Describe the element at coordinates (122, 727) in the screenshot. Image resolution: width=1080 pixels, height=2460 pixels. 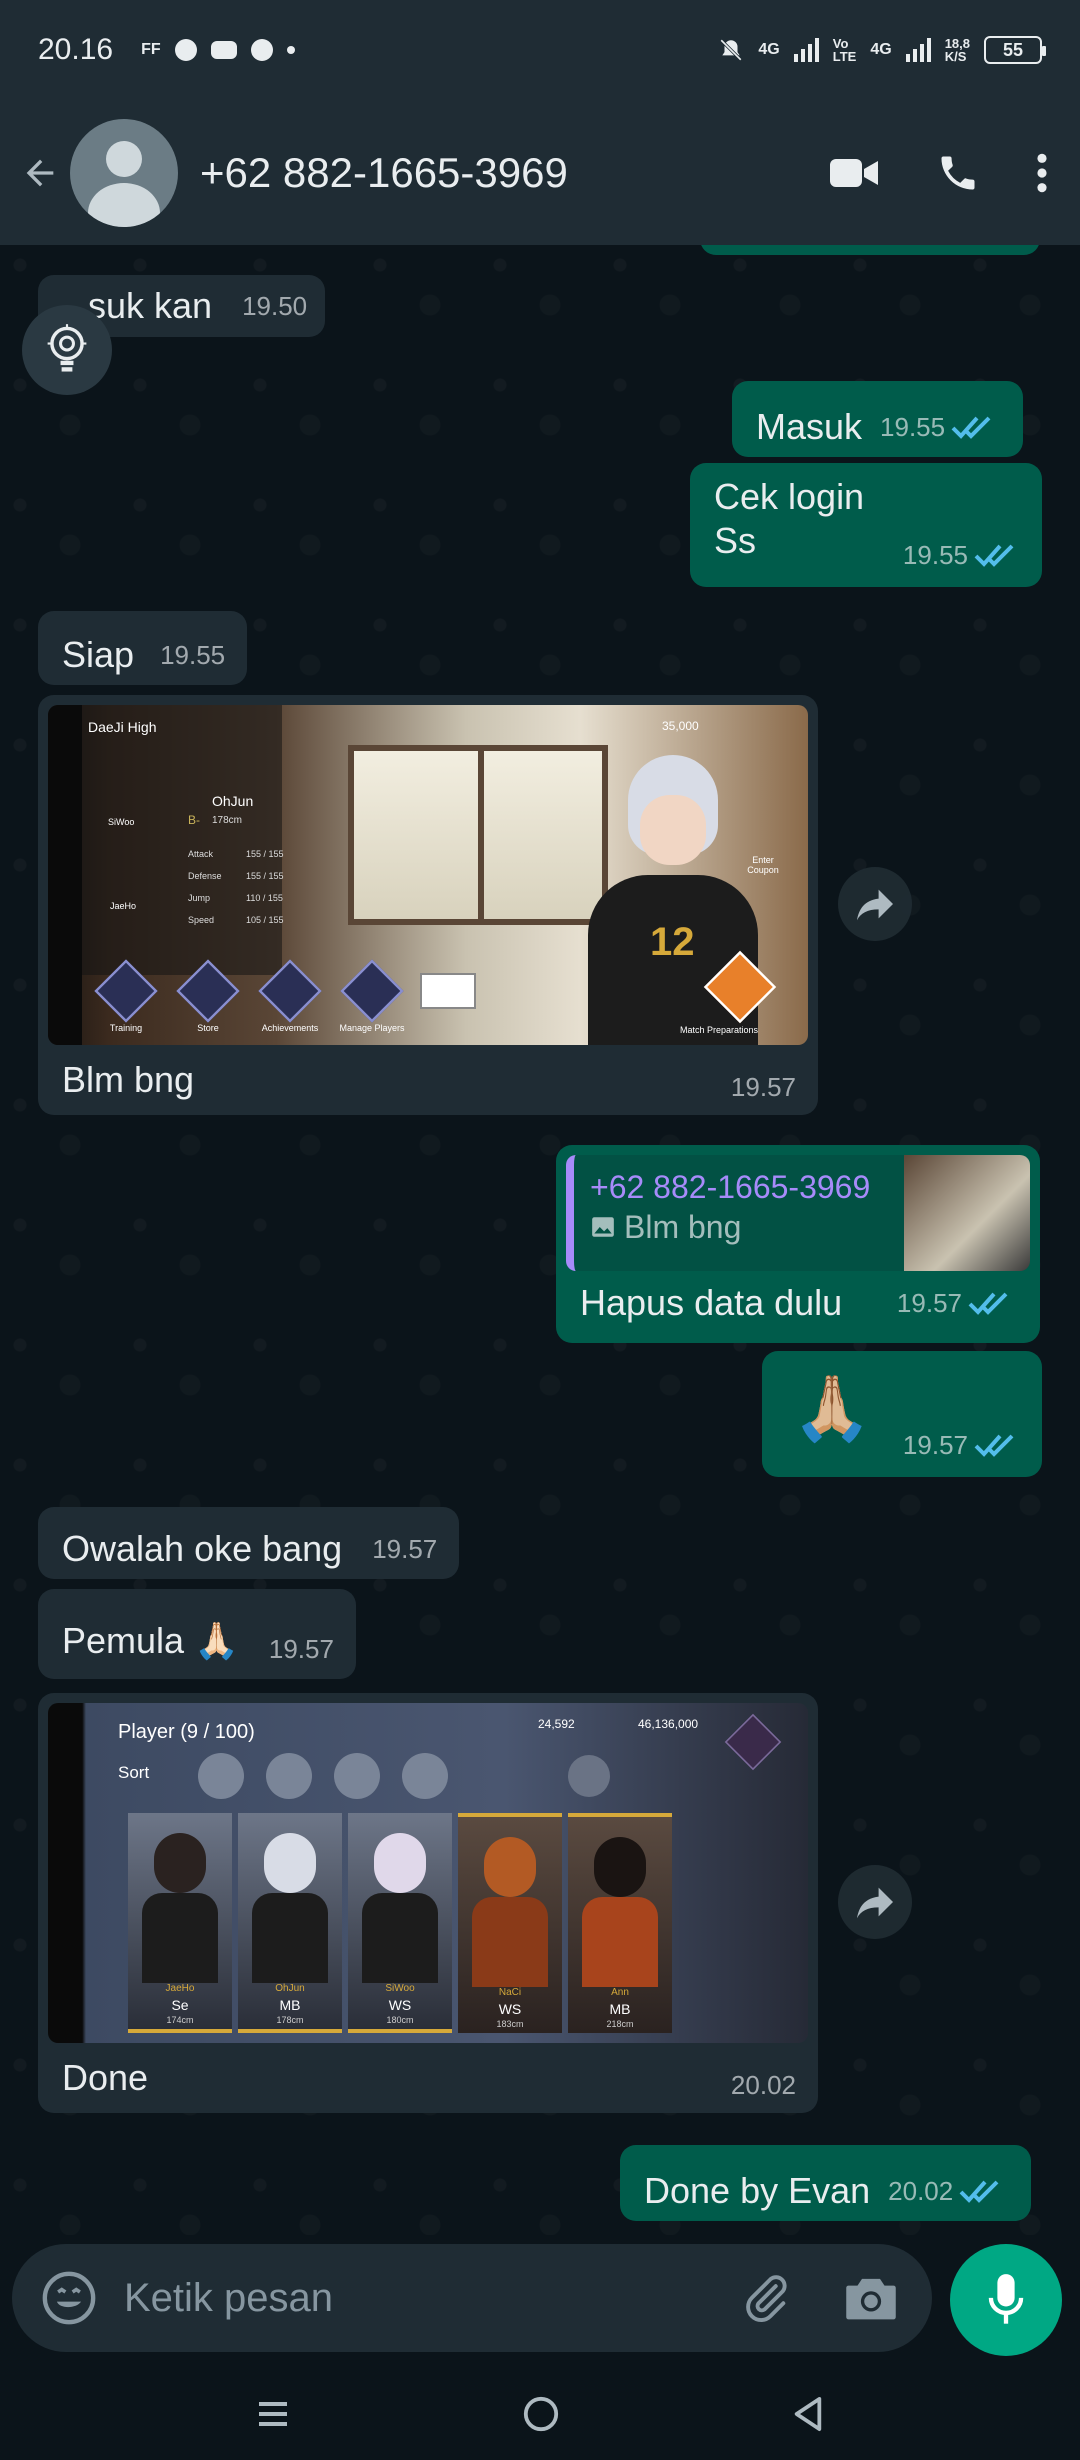
I see `team-name: DaeJi High` at that location.